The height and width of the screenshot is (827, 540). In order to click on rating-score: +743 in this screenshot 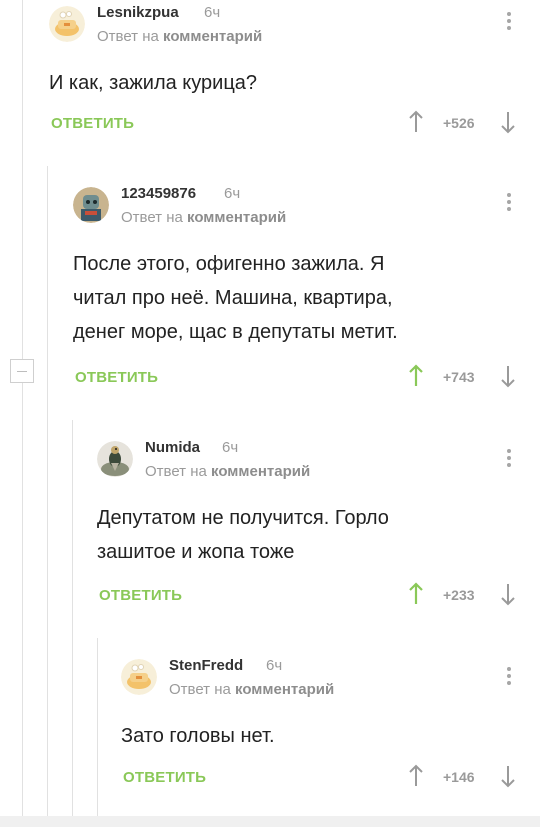, I will do `click(459, 377)`.